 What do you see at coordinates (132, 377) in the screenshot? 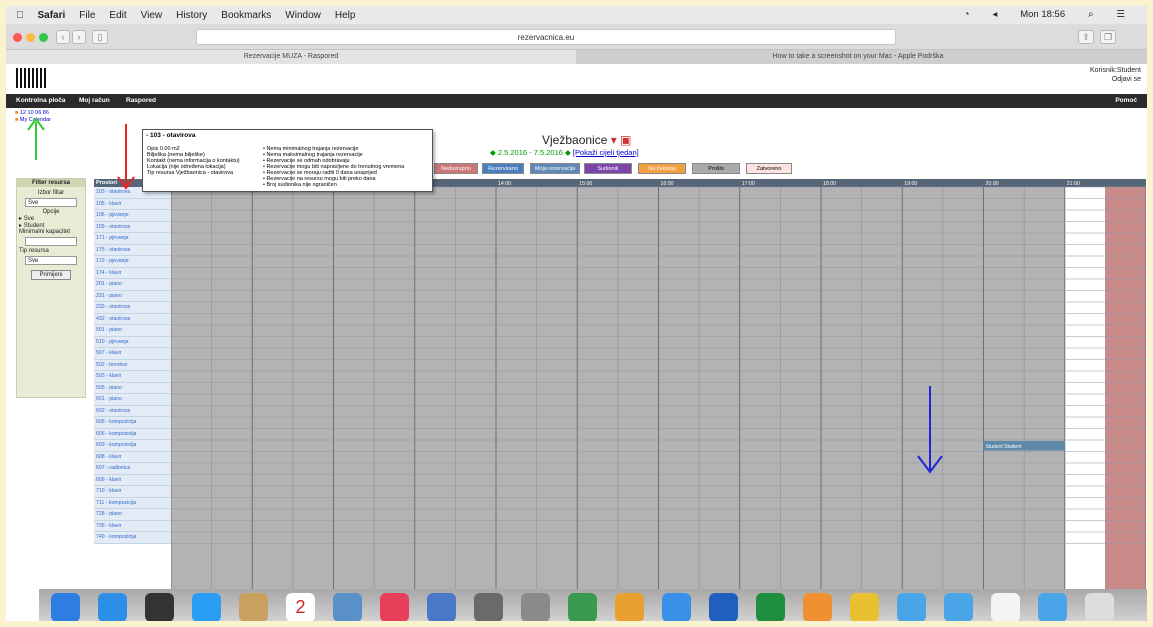
I see `room-row: 503 - klavir` at bounding box center [132, 377].